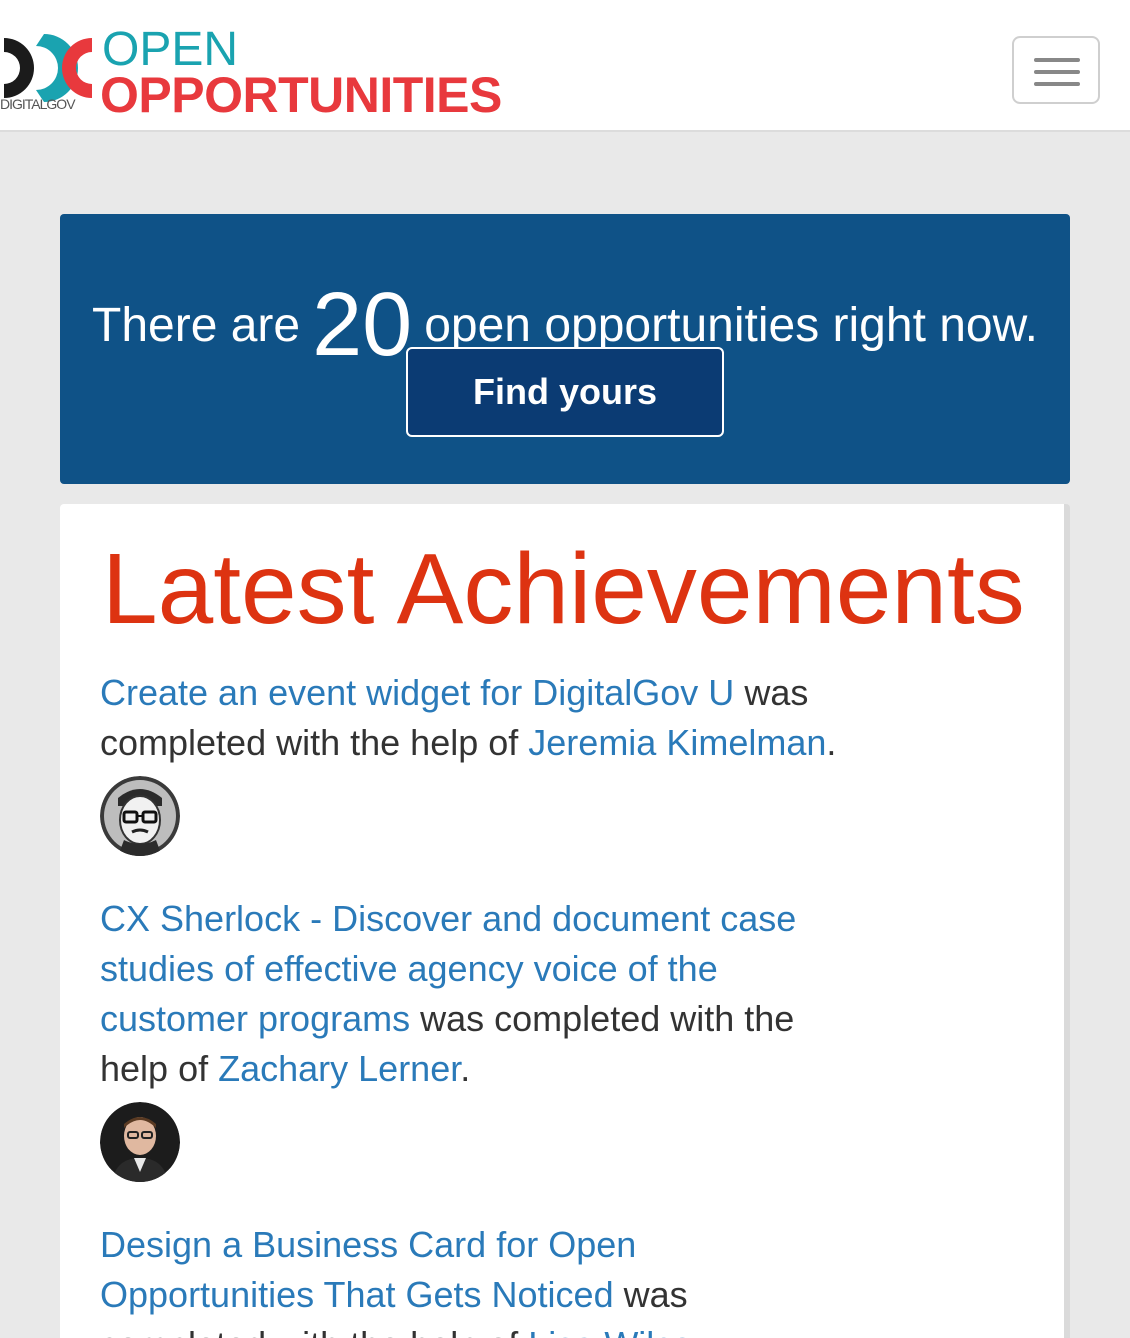 The height and width of the screenshot is (1338, 1130). I want to click on avatar-photo-icon, so click(140, 1142).